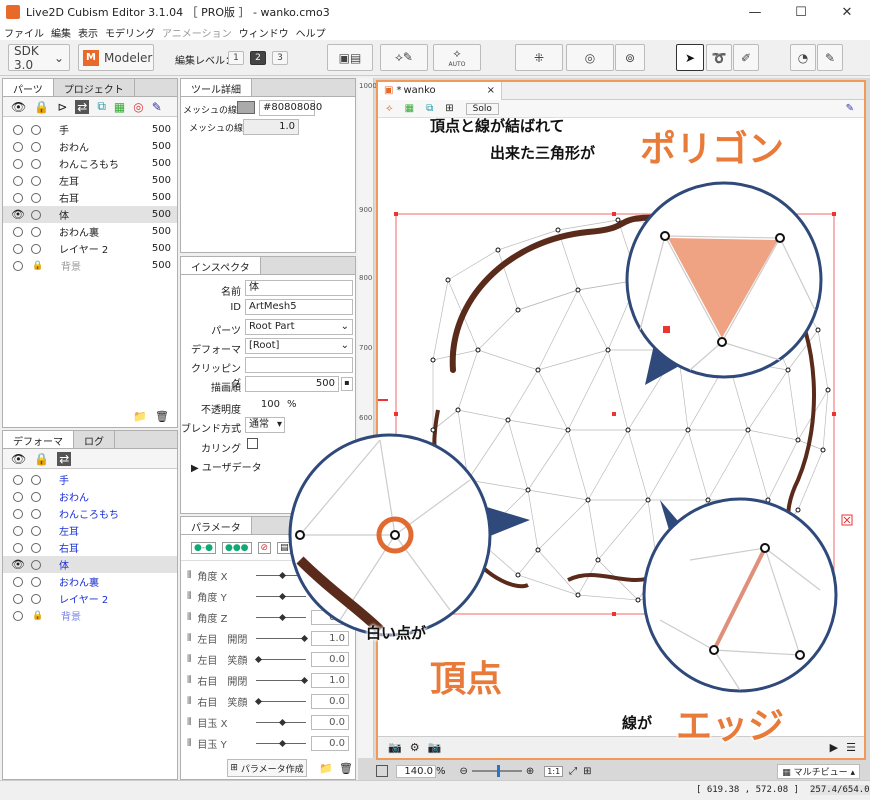 Image resolution: width=870 pixels, height=800 pixels. What do you see at coordinates (90, 598) in the screenshot?
I see `list-item: レイヤー 2` at bounding box center [90, 598].